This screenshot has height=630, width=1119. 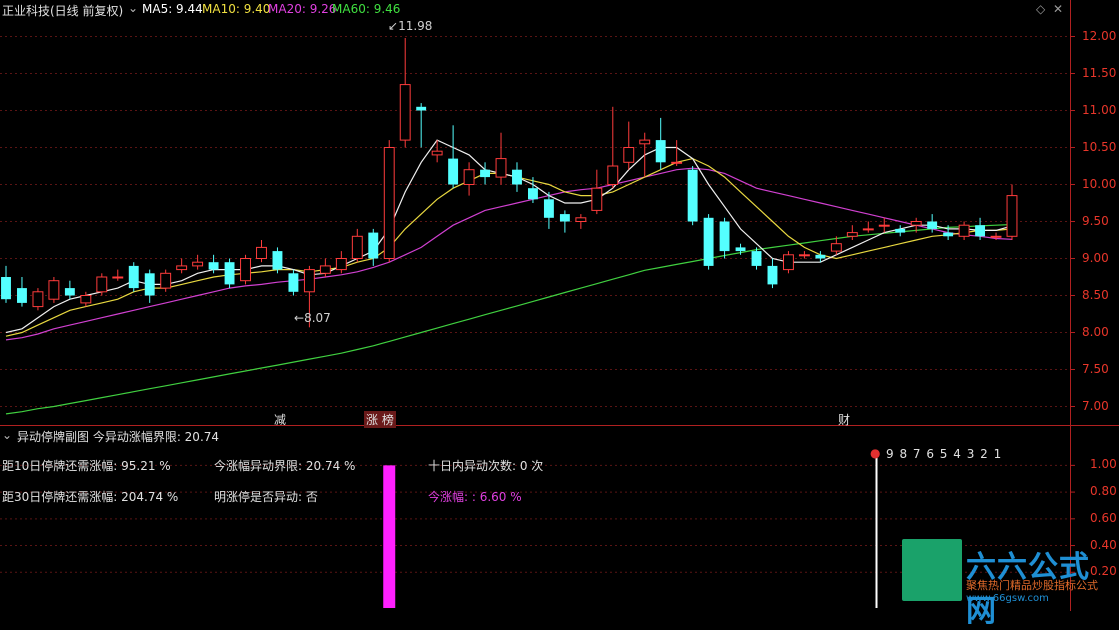 I want to click on price-axis-label: 7.00, so click(x=1095, y=405).